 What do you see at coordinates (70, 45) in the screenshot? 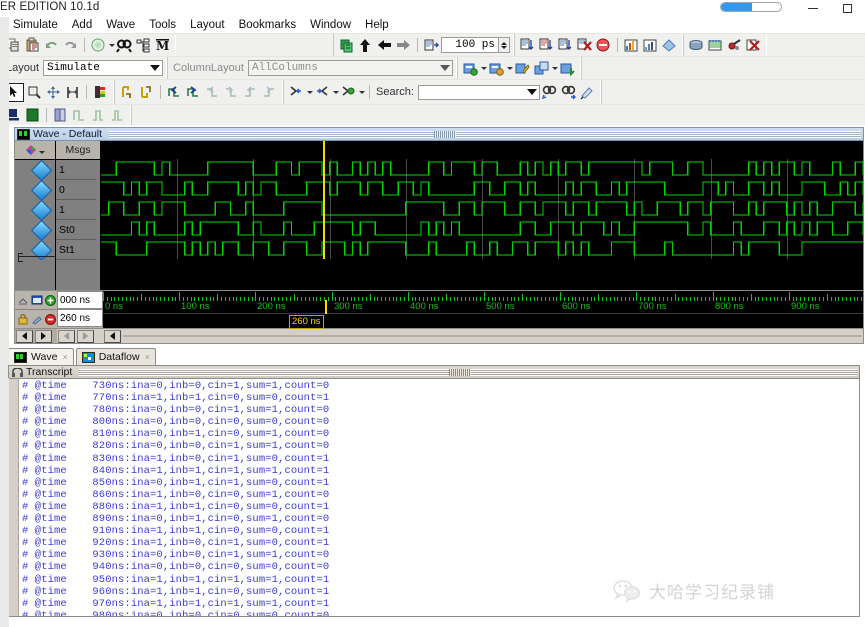
I see `redo-icon` at bounding box center [70, 45].